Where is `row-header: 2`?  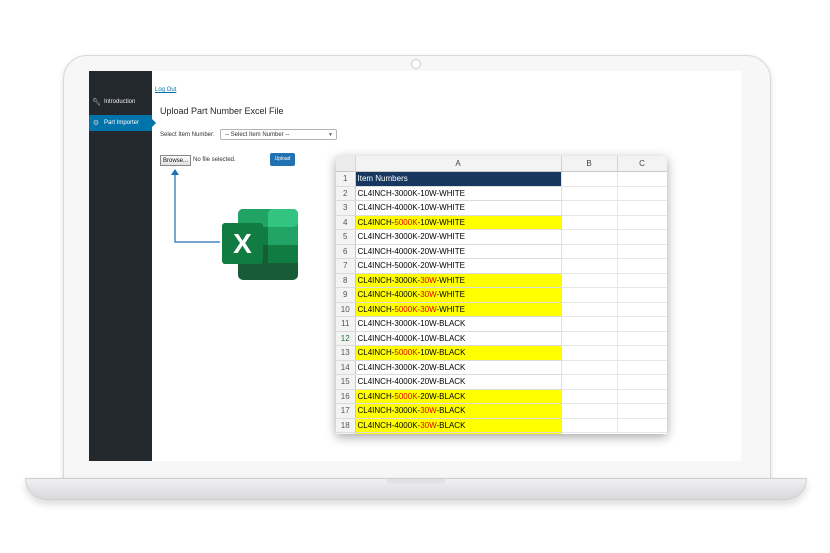
row-header: 2 is located at coordinates (346, 193).